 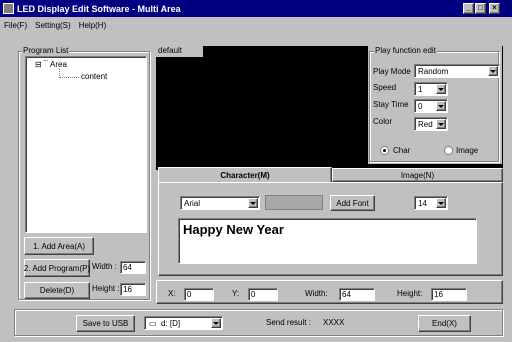 What do you see at coordinates (391, 104) in the screenshot?
I see `stay-time-label: Stay Time` at bounding box center [391, 104].